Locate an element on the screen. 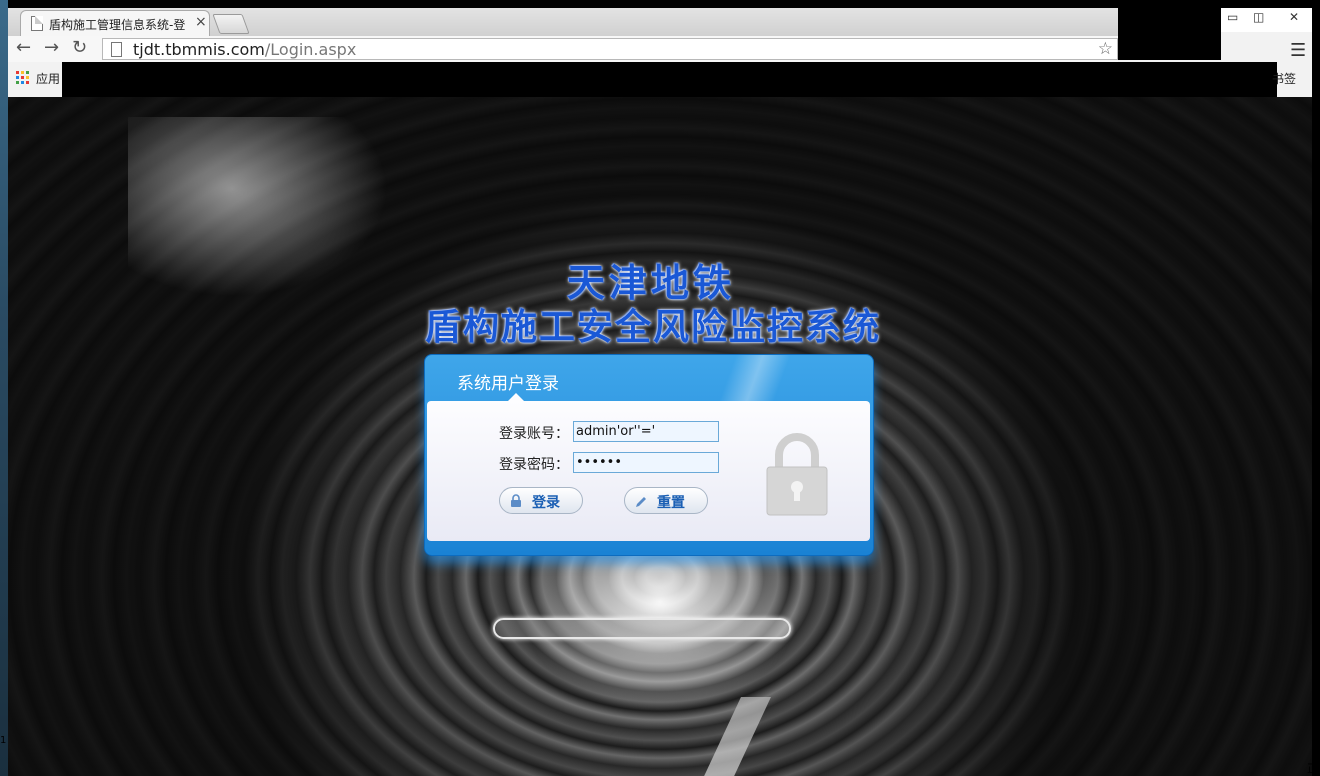 The width and height of the screenshot is (1320, 776). forward-icon: → is located at coordinates (51, 48).